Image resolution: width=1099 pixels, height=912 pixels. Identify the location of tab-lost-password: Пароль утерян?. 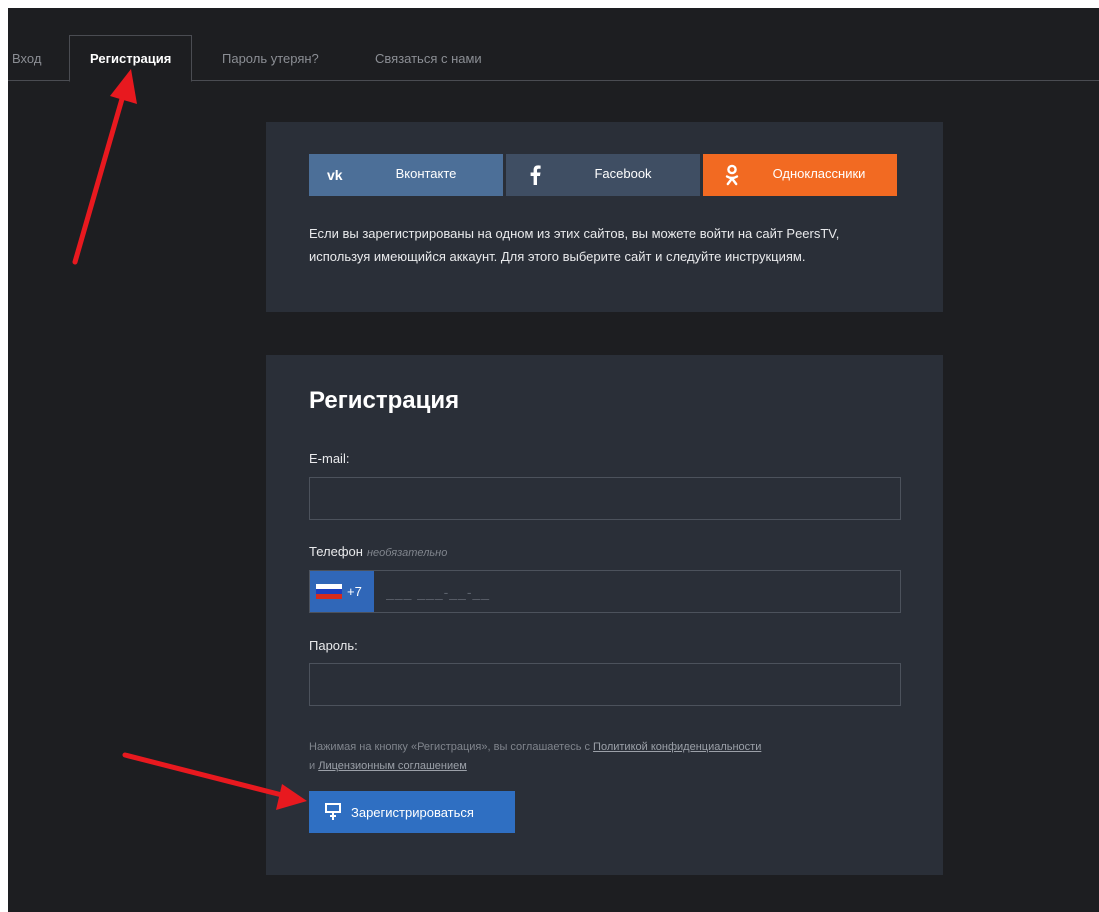
(270, 59).